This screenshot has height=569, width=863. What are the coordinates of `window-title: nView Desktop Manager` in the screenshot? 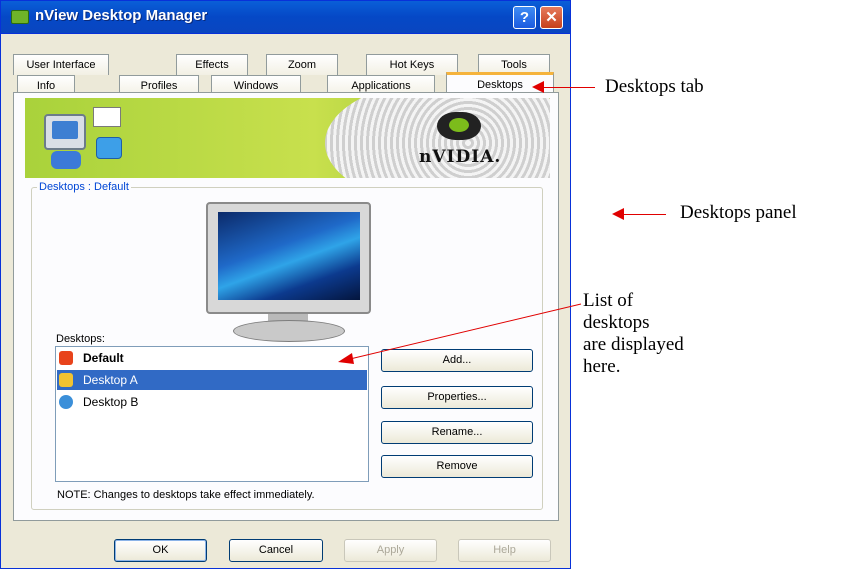 It's located at (121, 15).